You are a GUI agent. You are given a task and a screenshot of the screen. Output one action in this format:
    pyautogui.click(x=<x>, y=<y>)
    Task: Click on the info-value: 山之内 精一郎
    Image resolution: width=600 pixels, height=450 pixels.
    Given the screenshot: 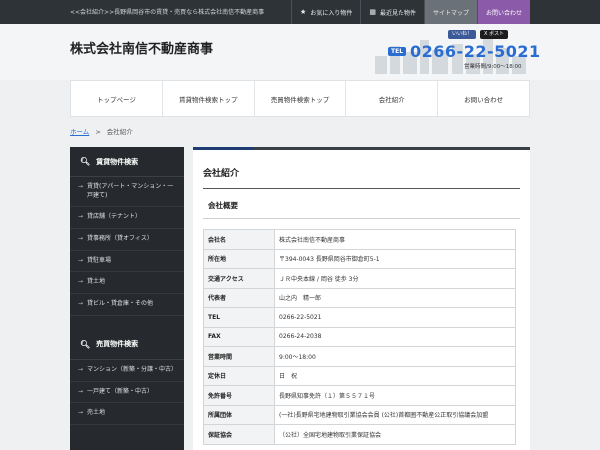 What is the action you would take?
    pyautogui.click(x=395, y=297)
    